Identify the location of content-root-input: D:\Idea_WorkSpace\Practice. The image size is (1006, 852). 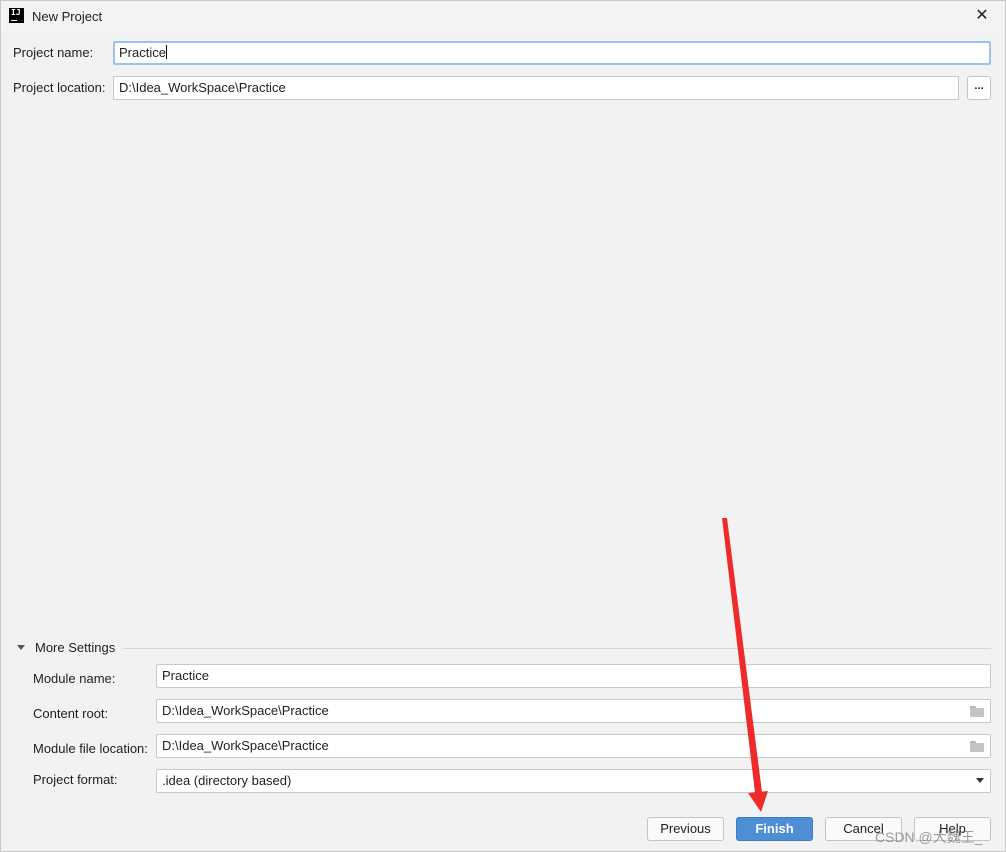
(573, 711).